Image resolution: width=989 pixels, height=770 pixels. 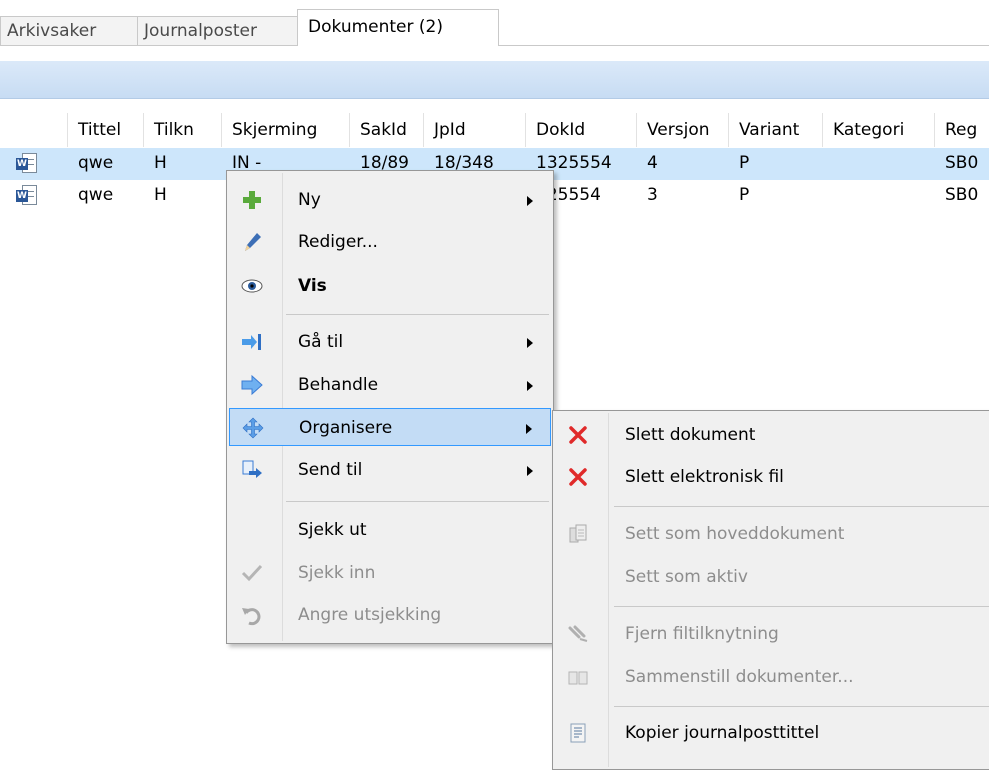 I want to click on menu-item-fjern-filtilknytning: Fjern filtilknytning, so click(x=772, y=634).